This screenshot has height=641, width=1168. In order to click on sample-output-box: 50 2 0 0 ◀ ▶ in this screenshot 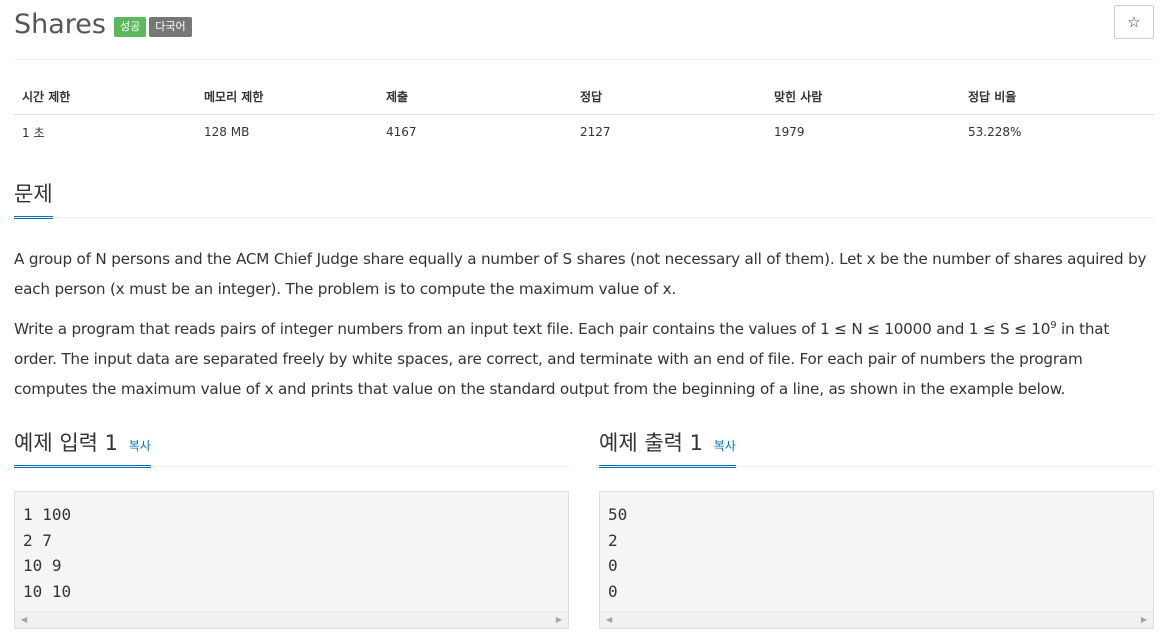, I will do `click(876, 560)`.